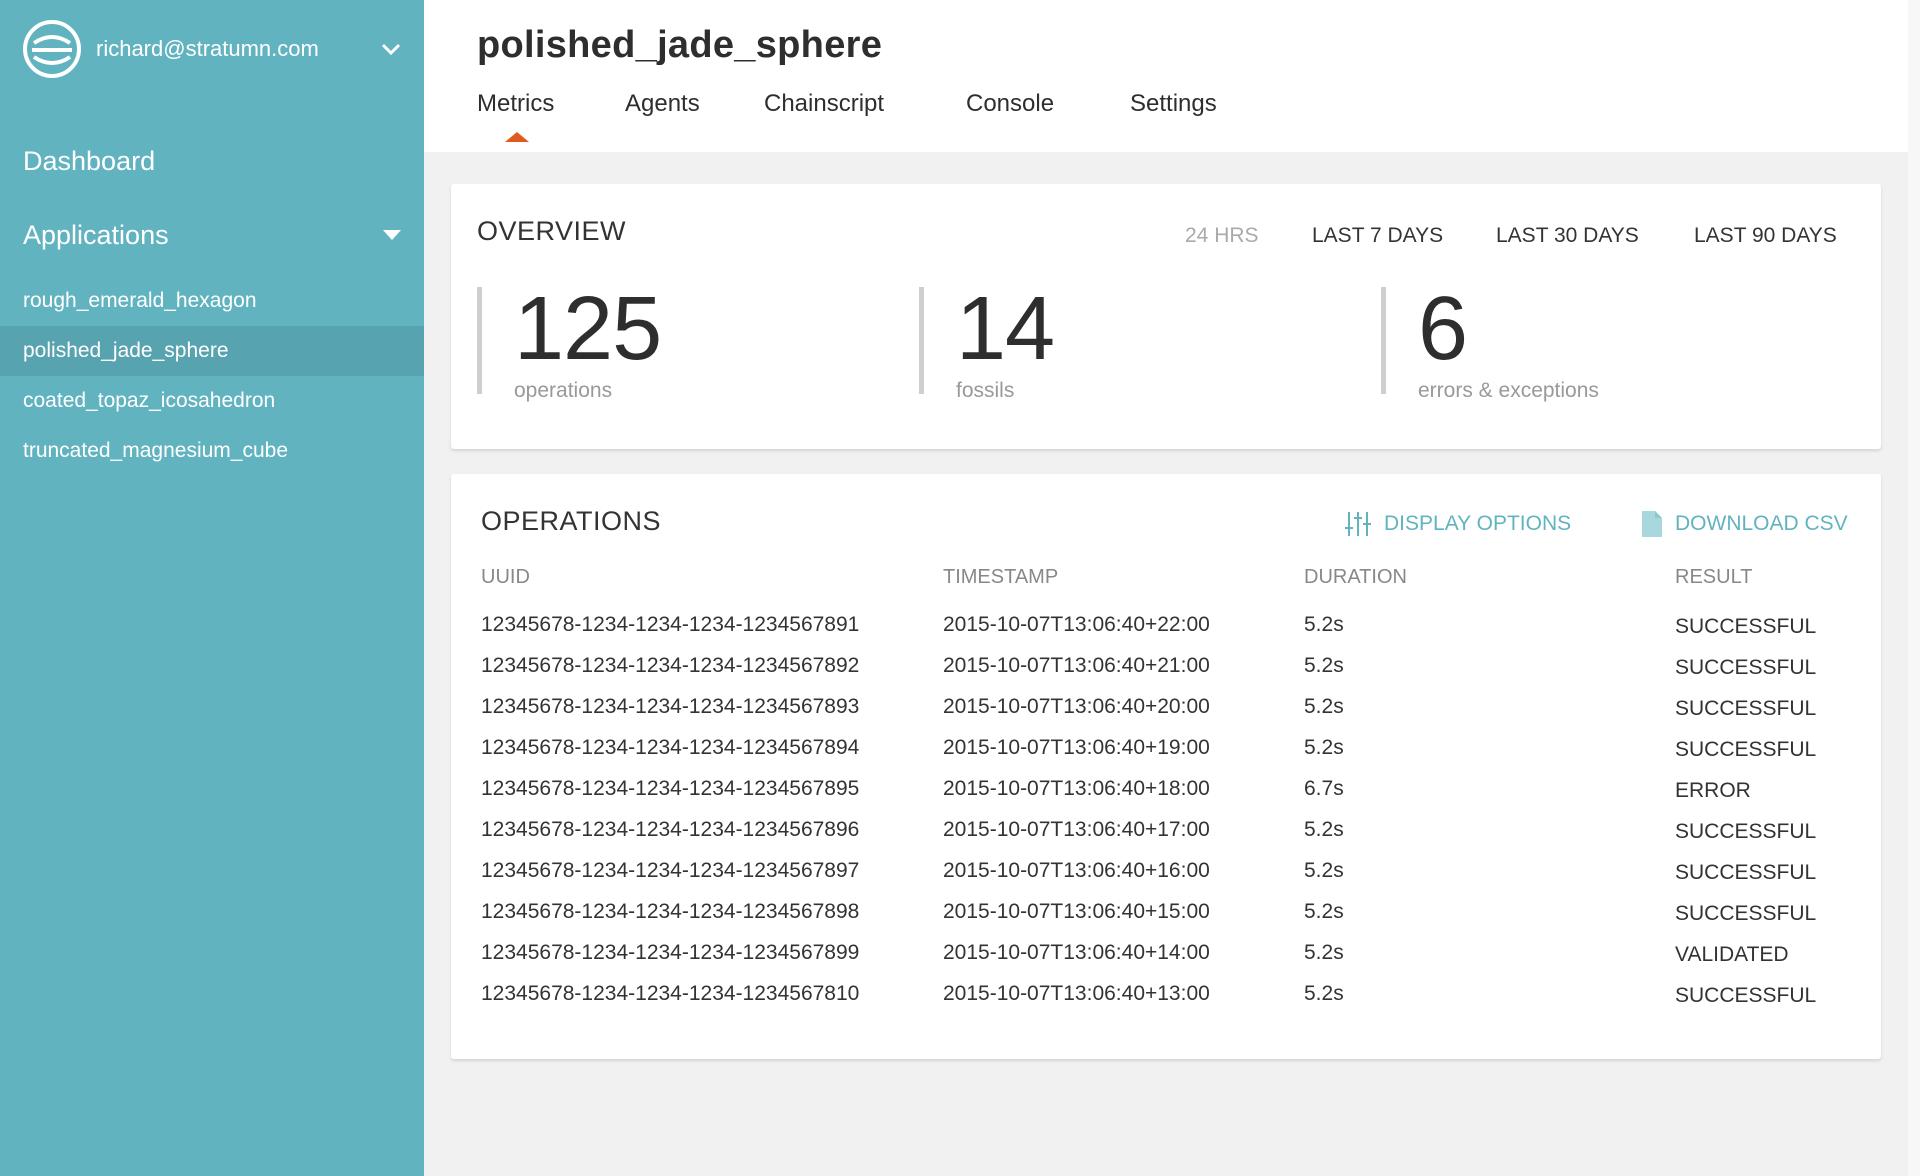  I want to click on tab-console: Console, so click(1048, 104).